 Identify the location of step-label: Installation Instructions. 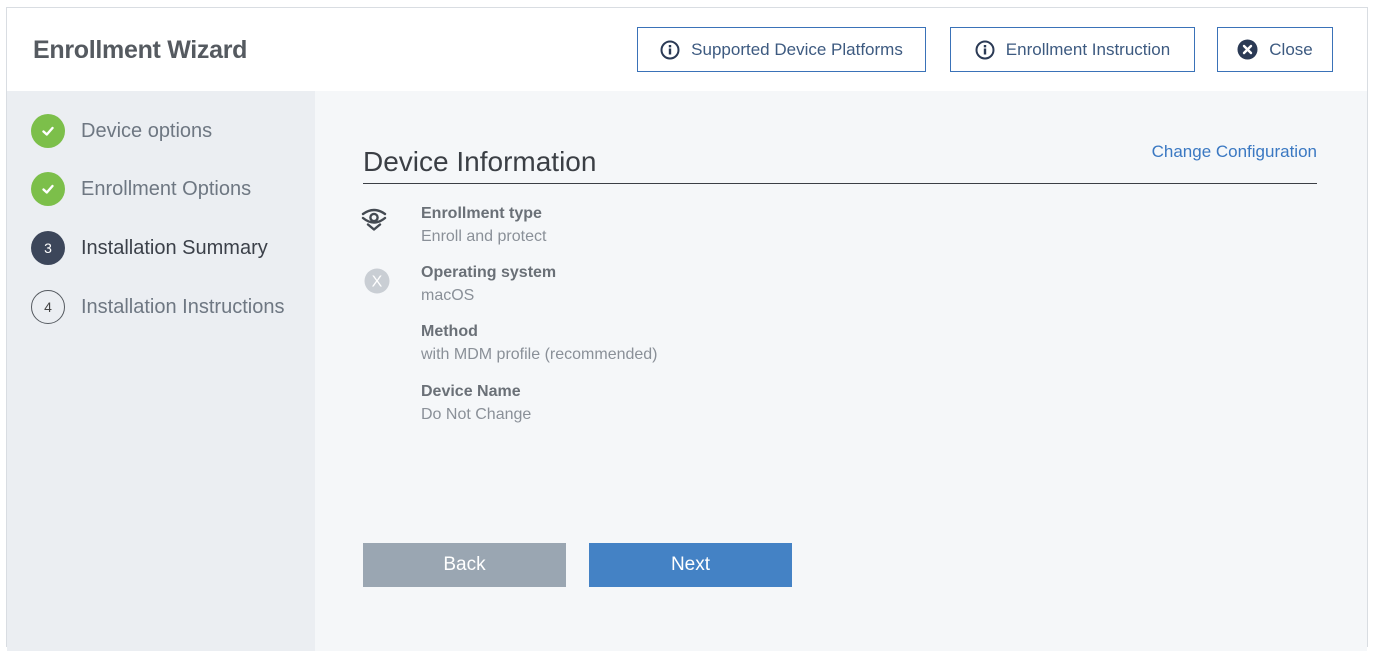
(183, 306).